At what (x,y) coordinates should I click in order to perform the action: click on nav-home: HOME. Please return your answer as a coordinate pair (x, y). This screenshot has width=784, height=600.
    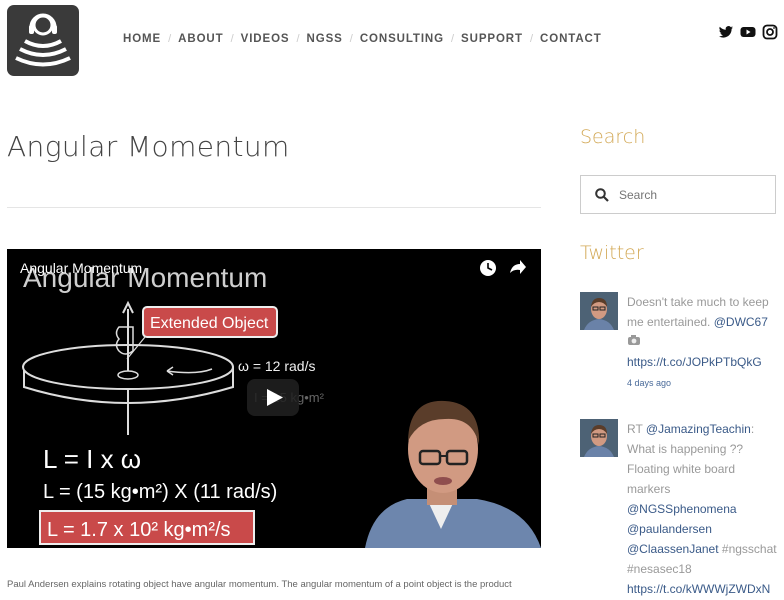
    Looking at the image, I should click on (142, 39).